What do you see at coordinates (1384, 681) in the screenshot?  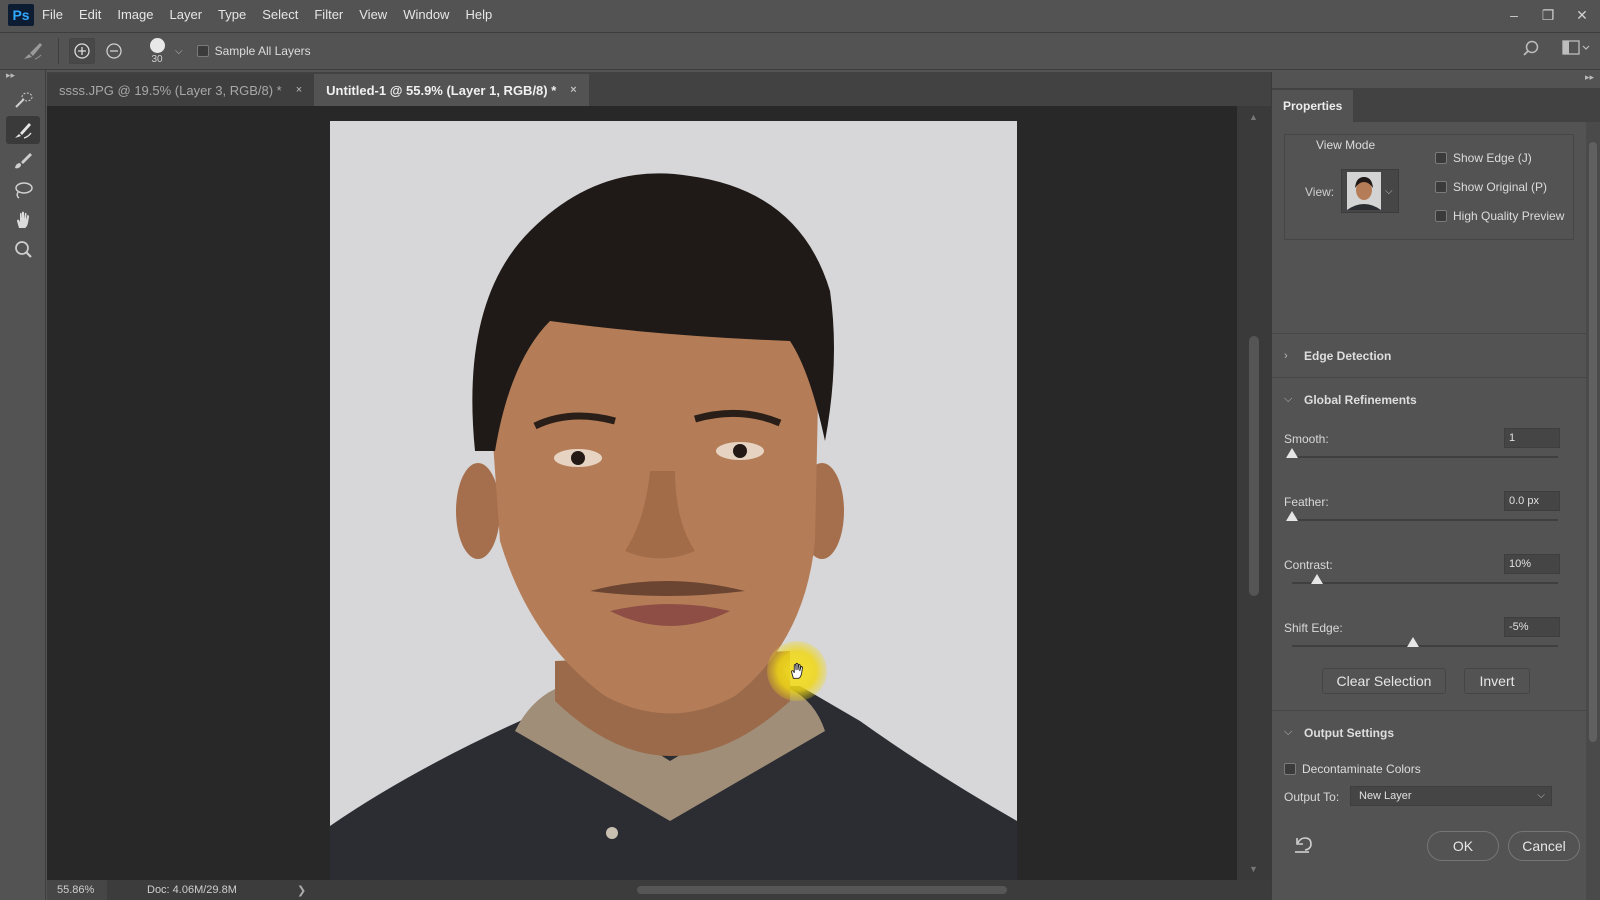 I see `clear-selection-button: Clear Selection` at bounding box center [1384, 681].